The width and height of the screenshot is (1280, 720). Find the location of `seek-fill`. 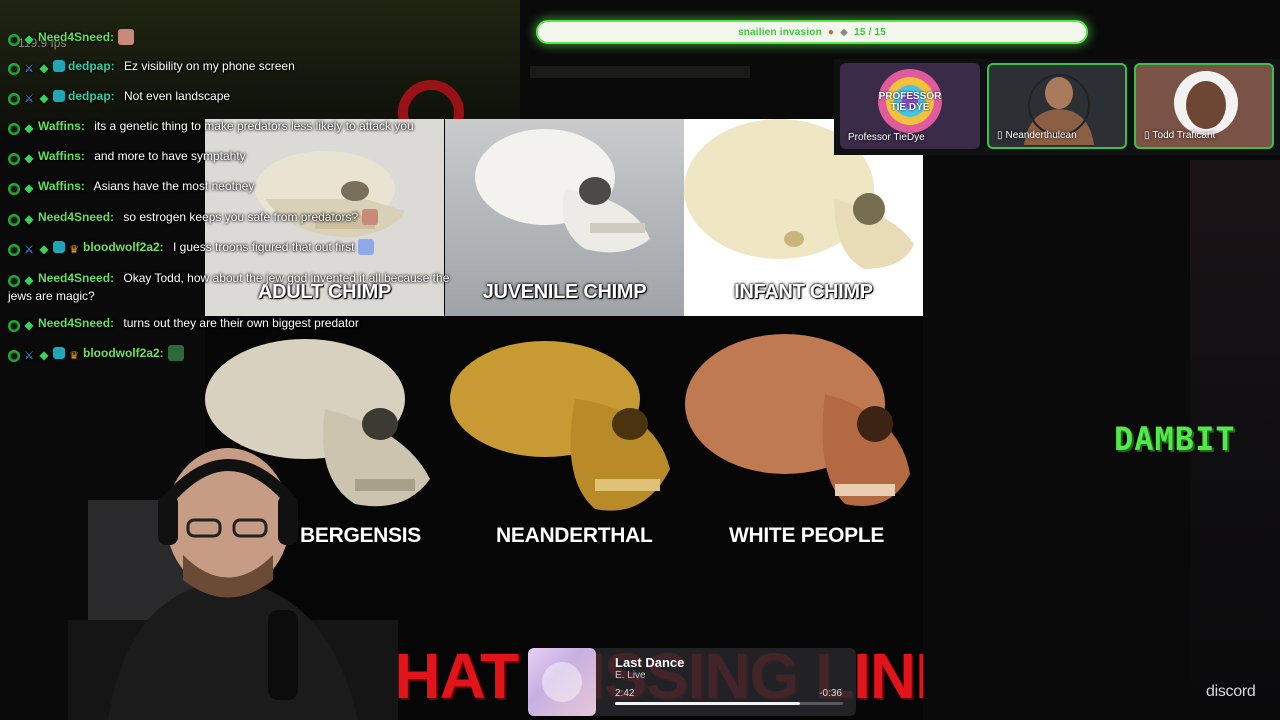

seek-fill is located at coordinates (707, 703).